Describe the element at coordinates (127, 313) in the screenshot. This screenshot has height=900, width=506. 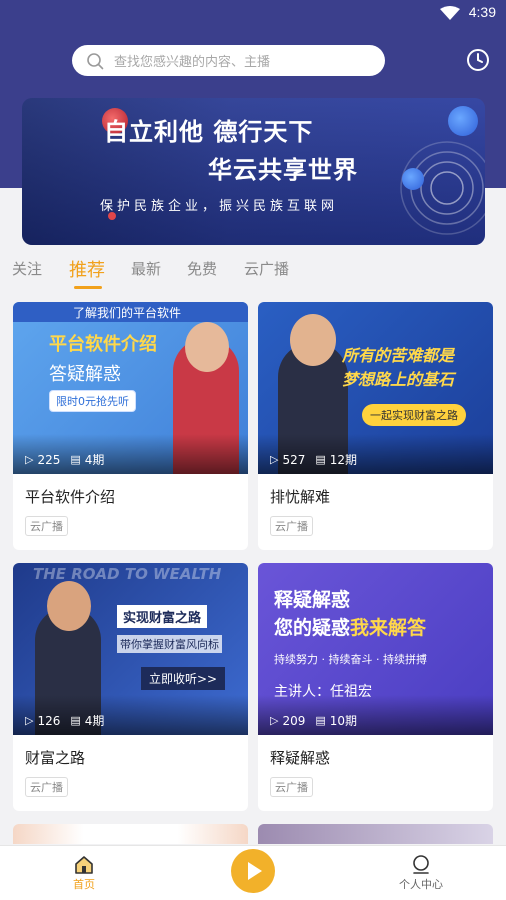
I see `thumb-top-text: 了解我们的平台软件` at that location.